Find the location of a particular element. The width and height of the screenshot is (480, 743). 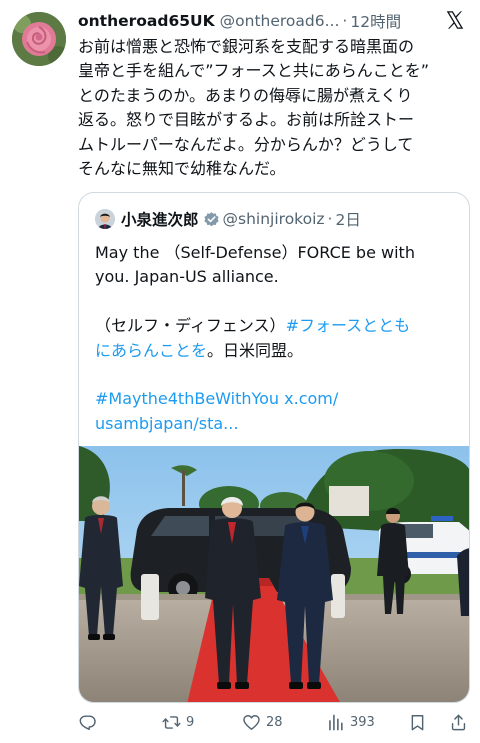

quoted-tweet-header: 小泉進次郎 @shinjirokoiz · 2日 is located at coordinates (277, 219).